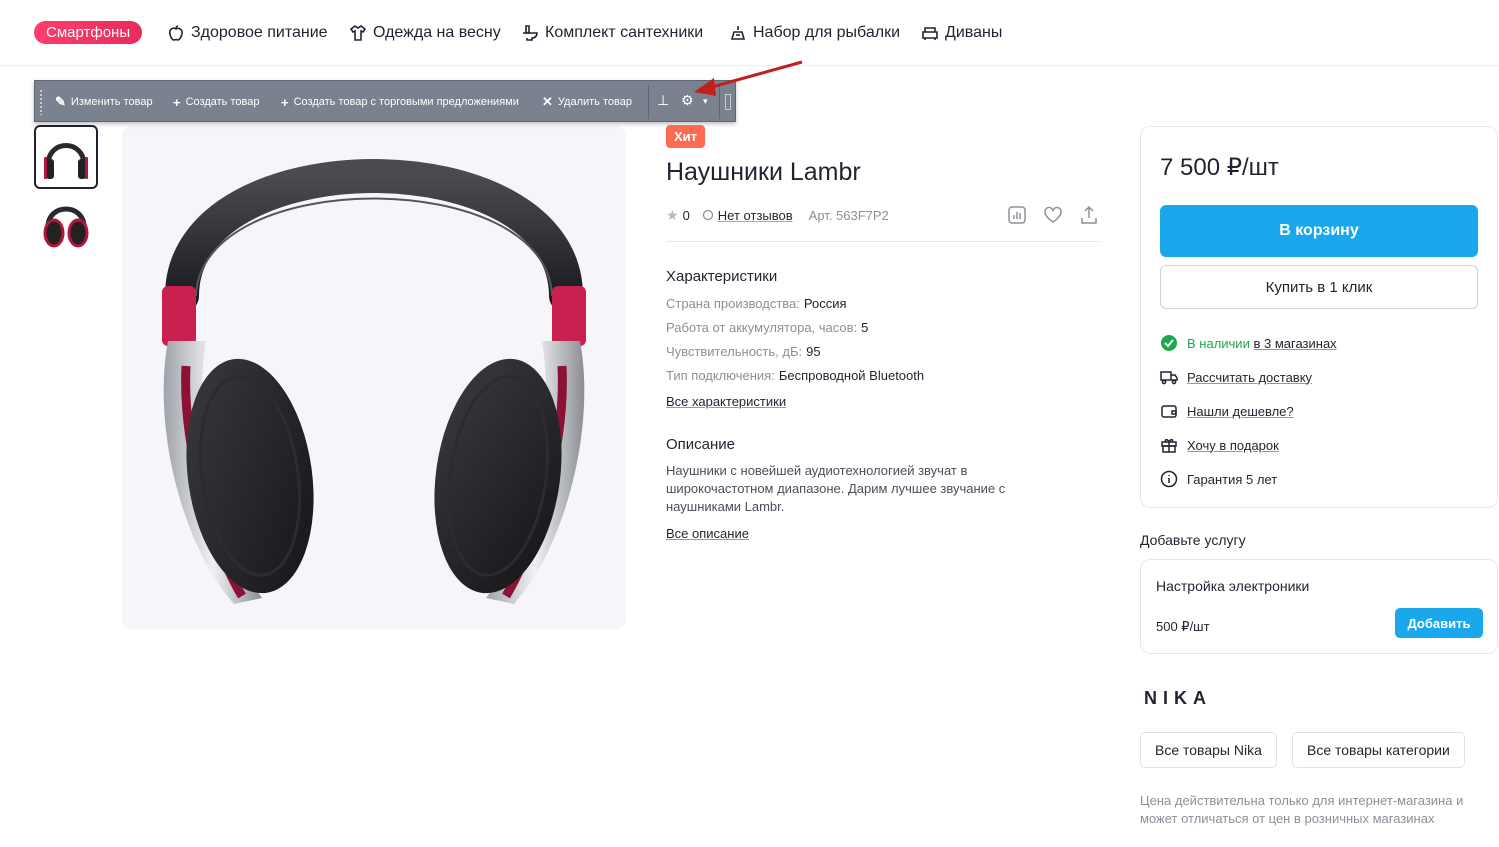 This screenshot has height=847, width=1499. Describe the element at coordinates (222, 102) in the screenshot. I see `create-product-label: Создать товар` at that location.